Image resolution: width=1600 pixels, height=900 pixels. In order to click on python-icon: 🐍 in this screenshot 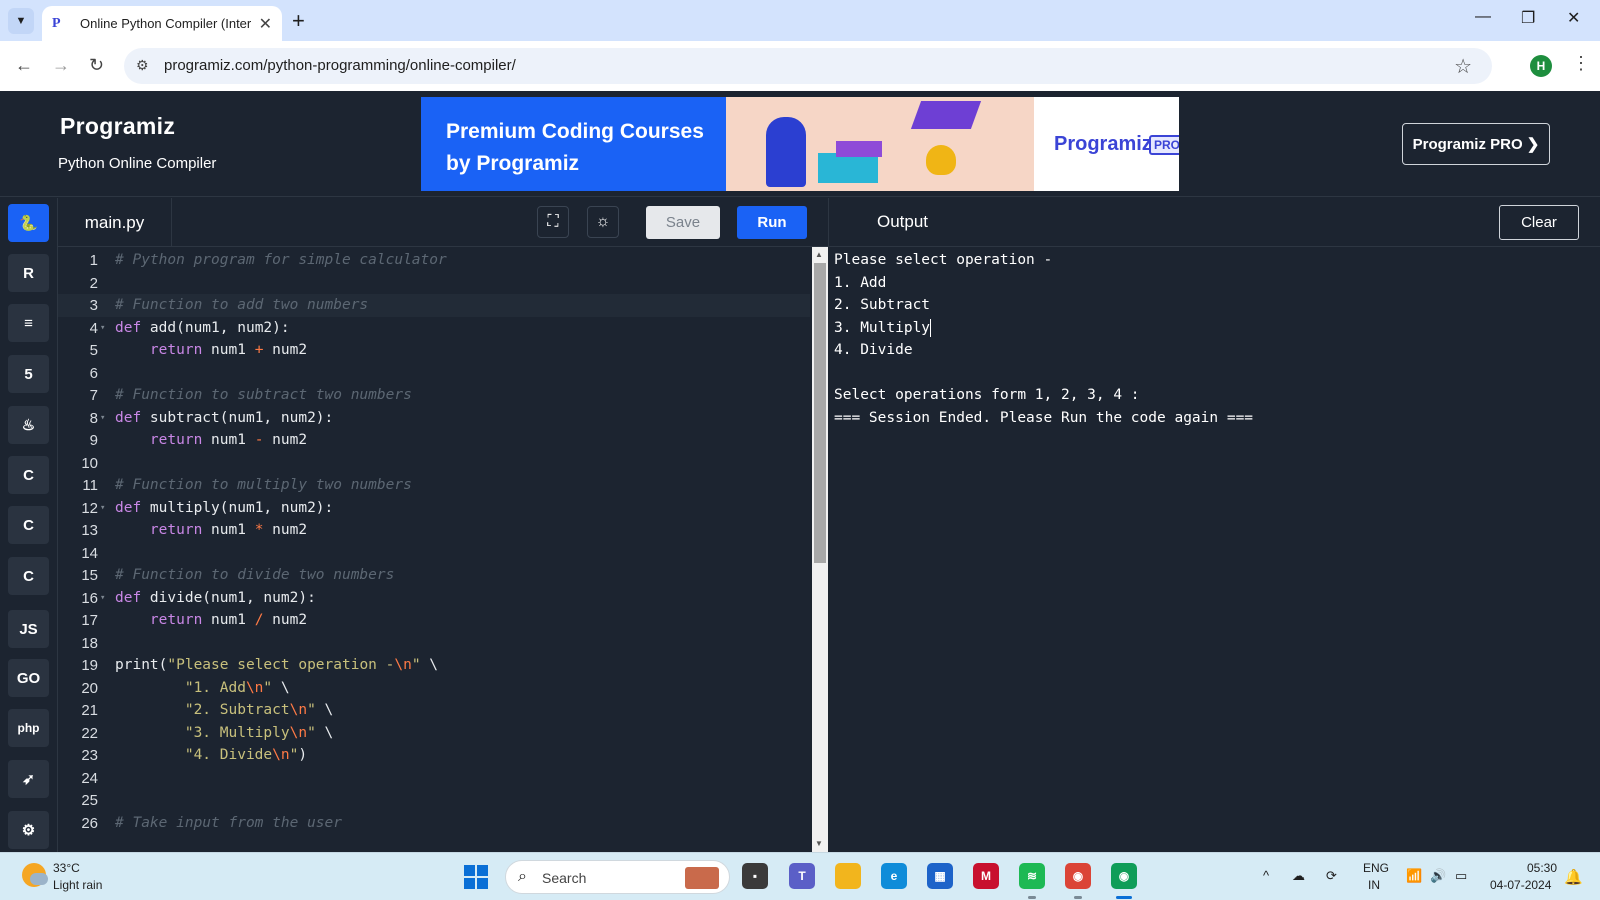, I will do `click(28, 223)`.